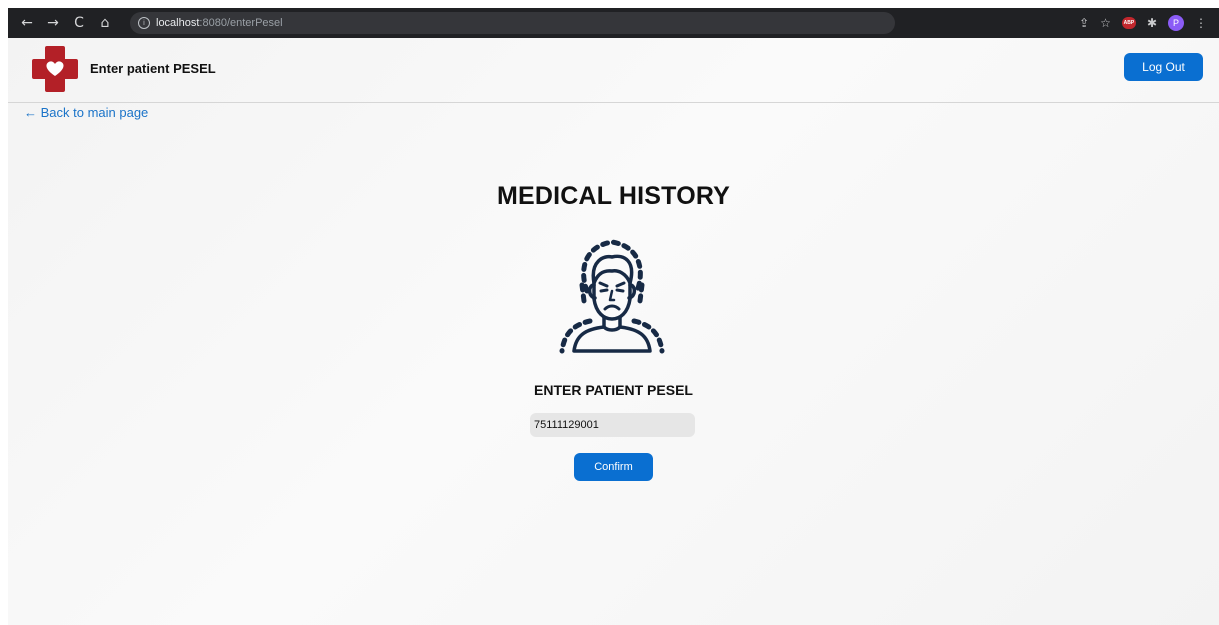 This screenshot has height=625, width=1219. Describe the element at coordinates (1105, 23) in the screenshot. I see `bookmark-star-icon: ☆` at that location.